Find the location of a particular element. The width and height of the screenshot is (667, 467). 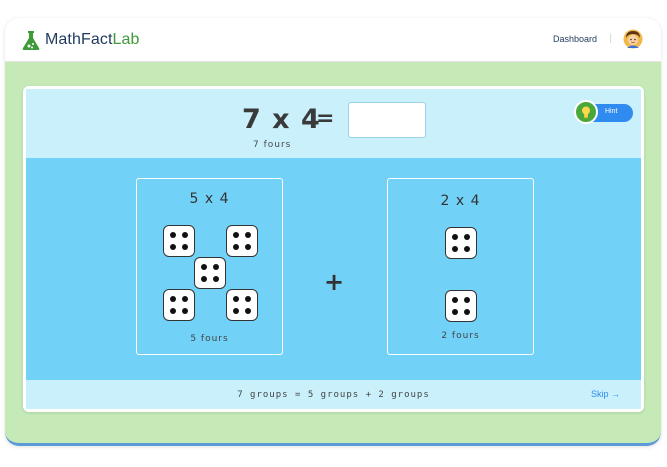

groups-equation-text: 7 groups = 5 groups + 2 groups is located at coordinates (333, 395).